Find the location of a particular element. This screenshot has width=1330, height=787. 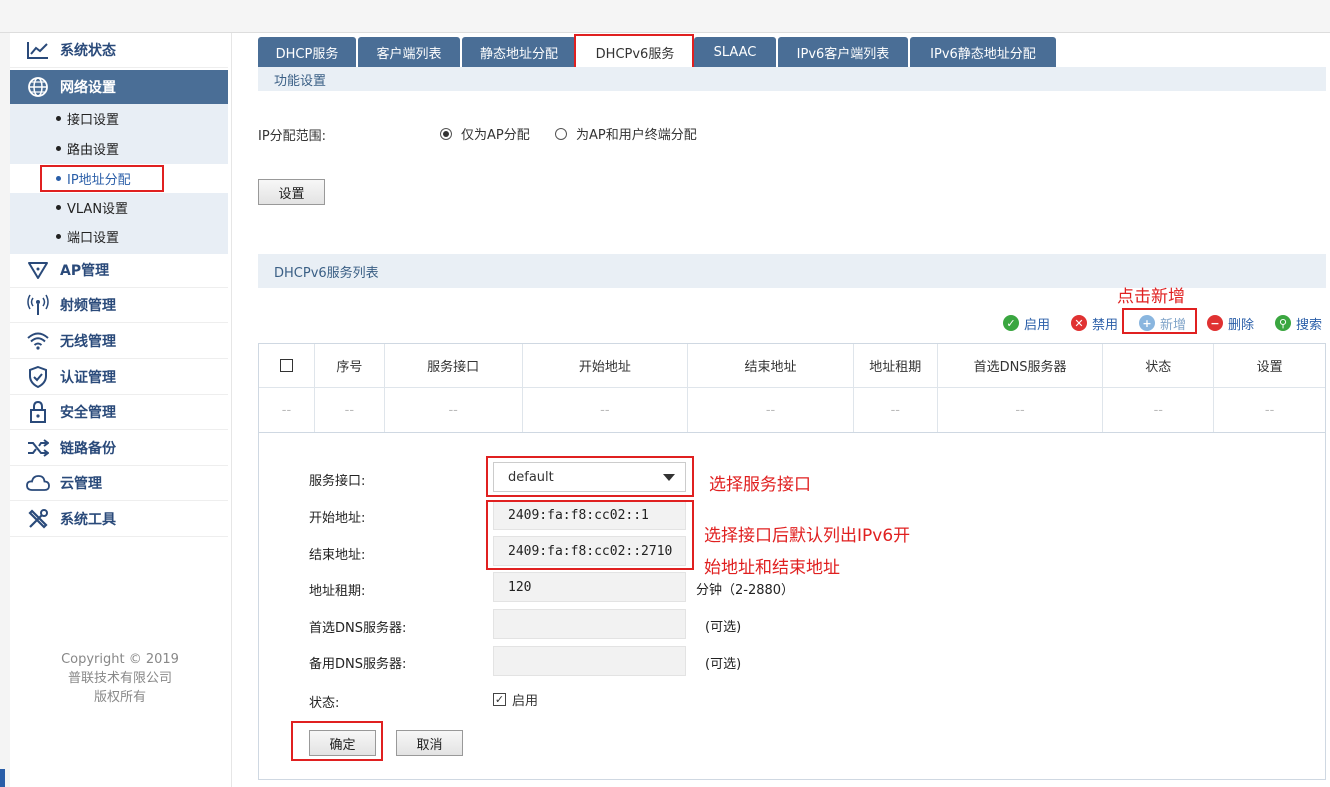

status-label: 状态: is located at coordinates (324, 703).